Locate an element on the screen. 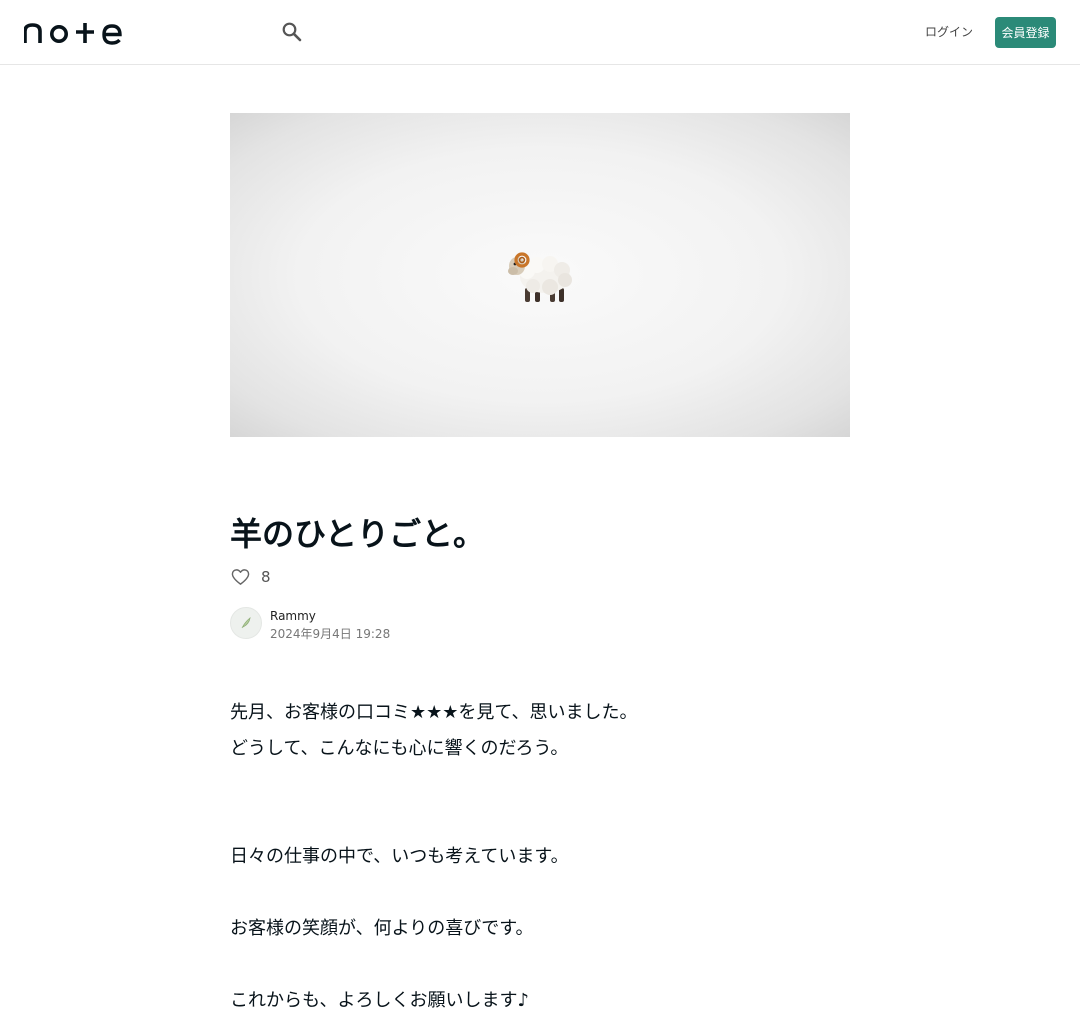  paragraph: どうして、こんなにも心に響くのだろう。 is located at coordinates (399, 748).